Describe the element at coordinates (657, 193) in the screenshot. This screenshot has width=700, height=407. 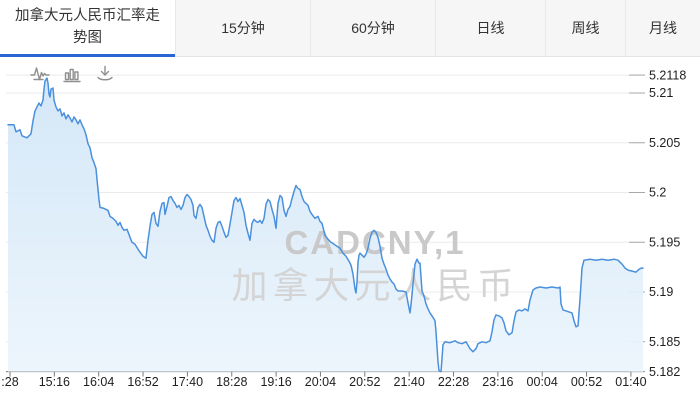
I see `y-axis-label: 5.2` at that location.